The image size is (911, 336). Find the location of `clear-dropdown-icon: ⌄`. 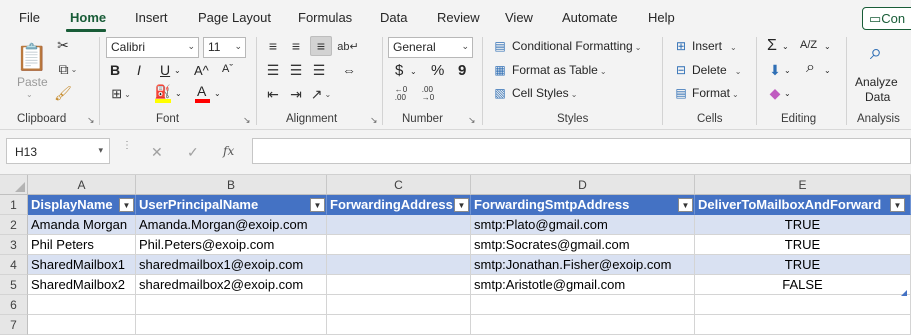

clear-dropdown-icon: ⌄ is located at coordinates (787, 93).